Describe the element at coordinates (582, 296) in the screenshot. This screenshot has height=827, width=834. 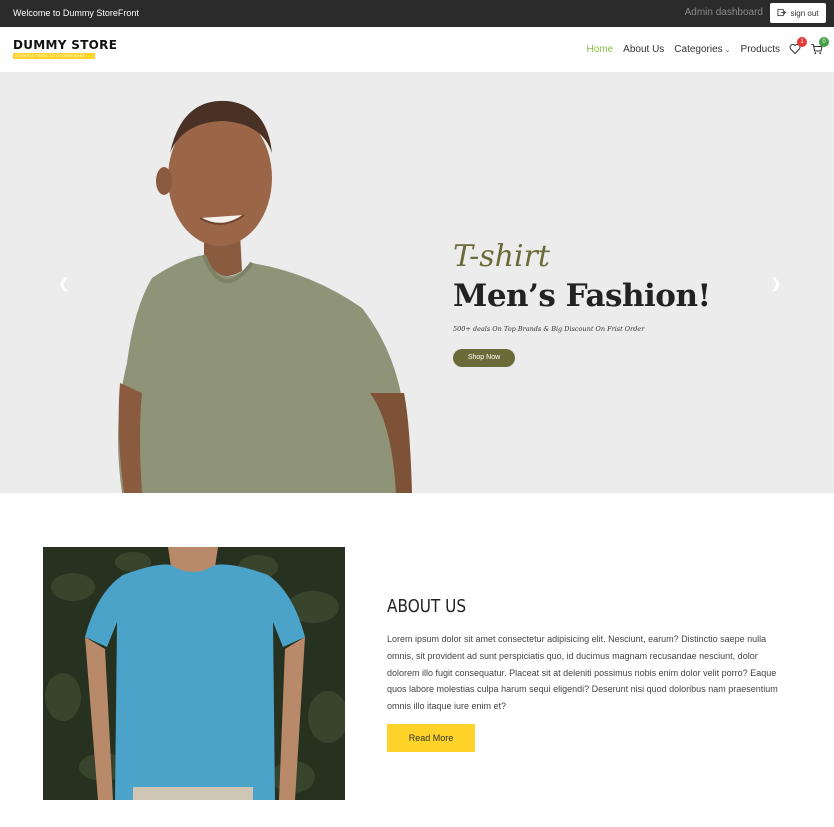
I see `hero-title: Men’s Fashion!` at that location.